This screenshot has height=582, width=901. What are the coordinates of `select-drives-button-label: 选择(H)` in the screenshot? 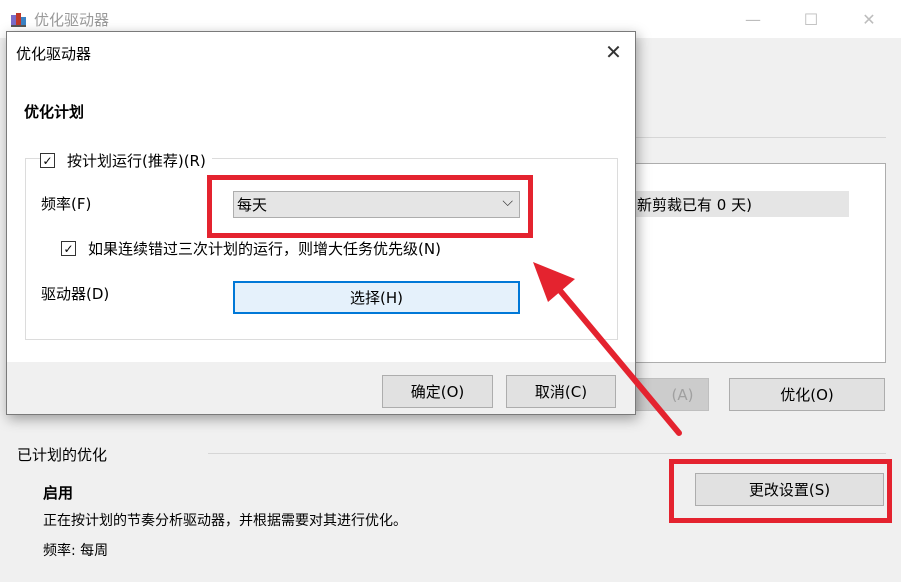 It's located at (376, 298).